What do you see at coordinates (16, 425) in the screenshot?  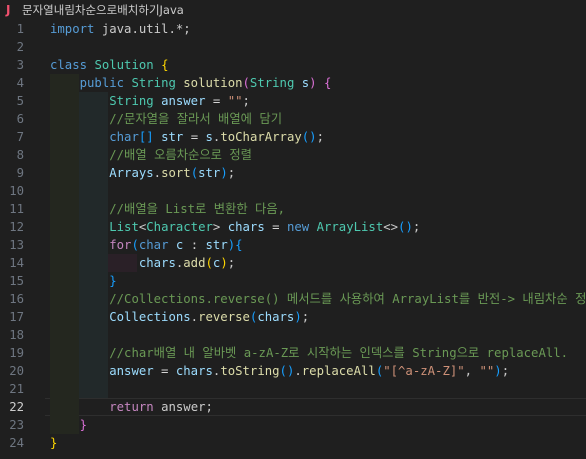 I see `line-number: 23` at bounding box center [16, 425].